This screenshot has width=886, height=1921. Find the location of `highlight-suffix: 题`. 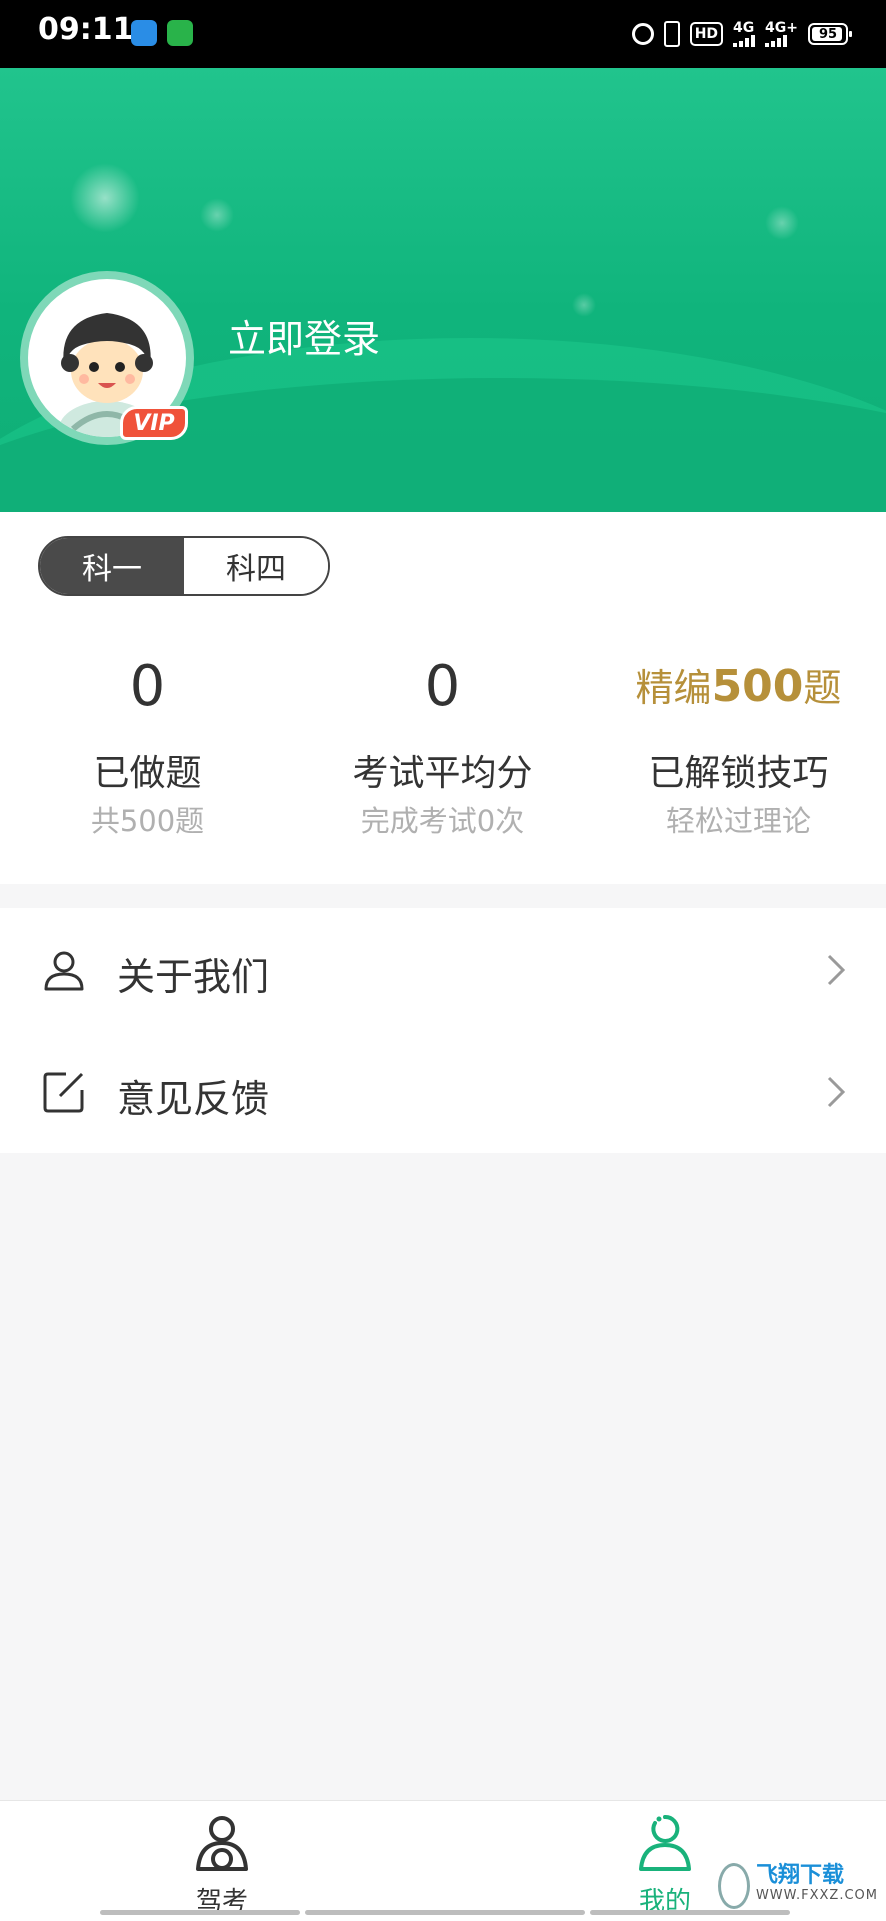

highlight-suffix: 题 is located at coordinates (822, 688).